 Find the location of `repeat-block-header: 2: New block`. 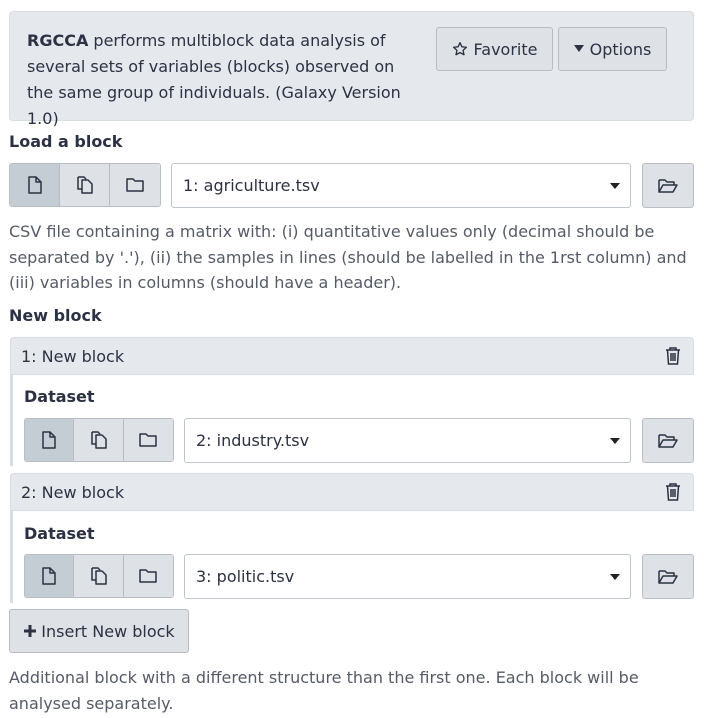

repeat-block-header: 2: New block is located at coordinates (352, 492).